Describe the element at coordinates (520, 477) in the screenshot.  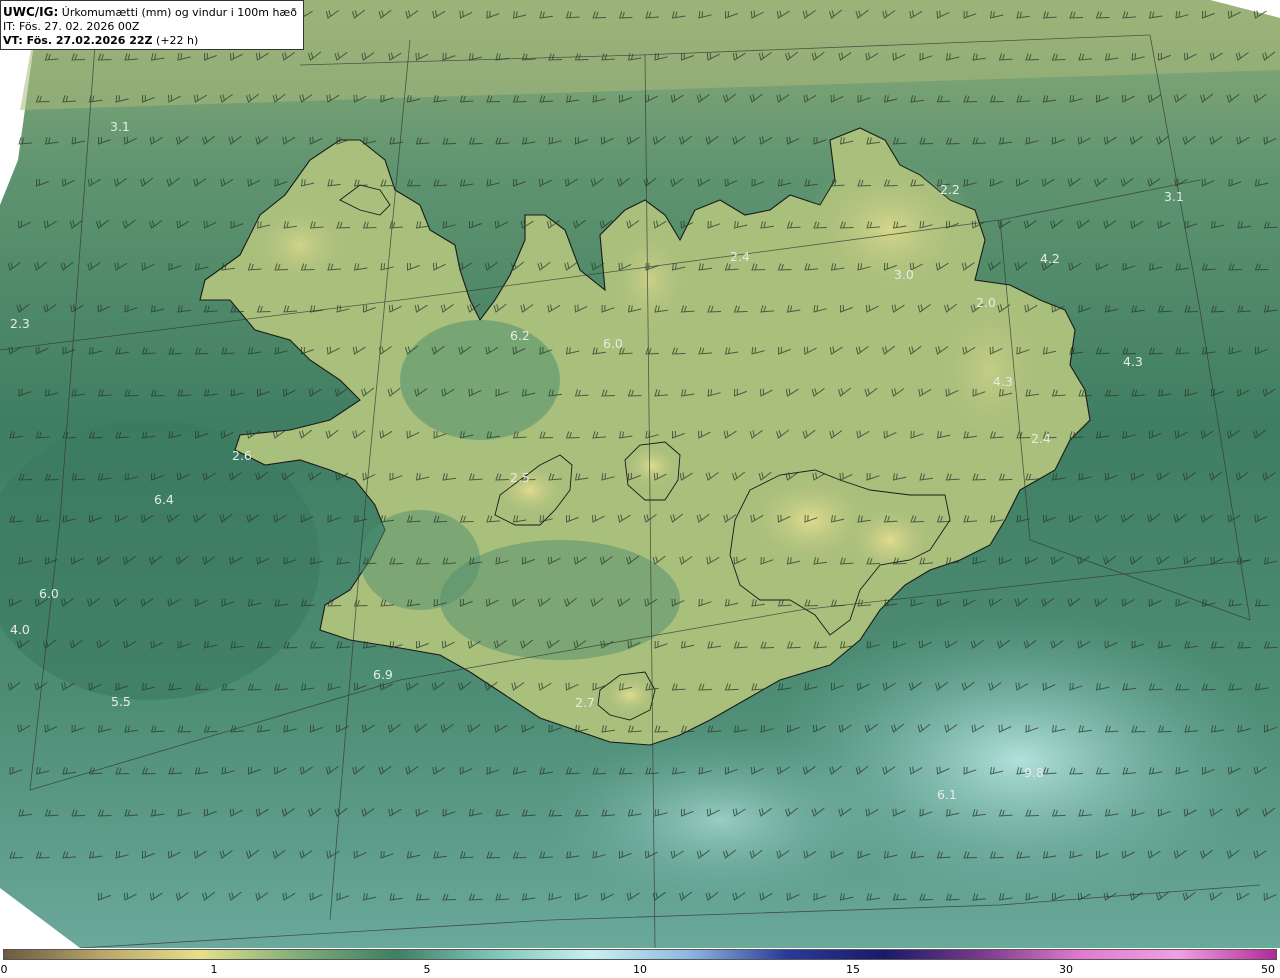
I see `map-label: 2.5` at that location.